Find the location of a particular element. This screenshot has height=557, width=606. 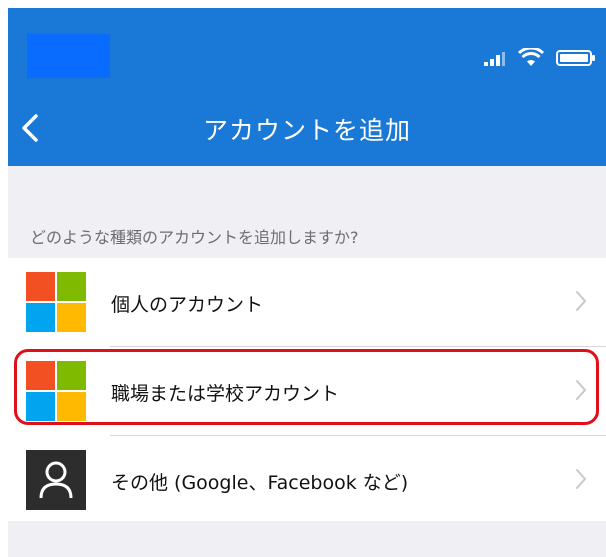

battery-icon is located at coordinates (575, 58).